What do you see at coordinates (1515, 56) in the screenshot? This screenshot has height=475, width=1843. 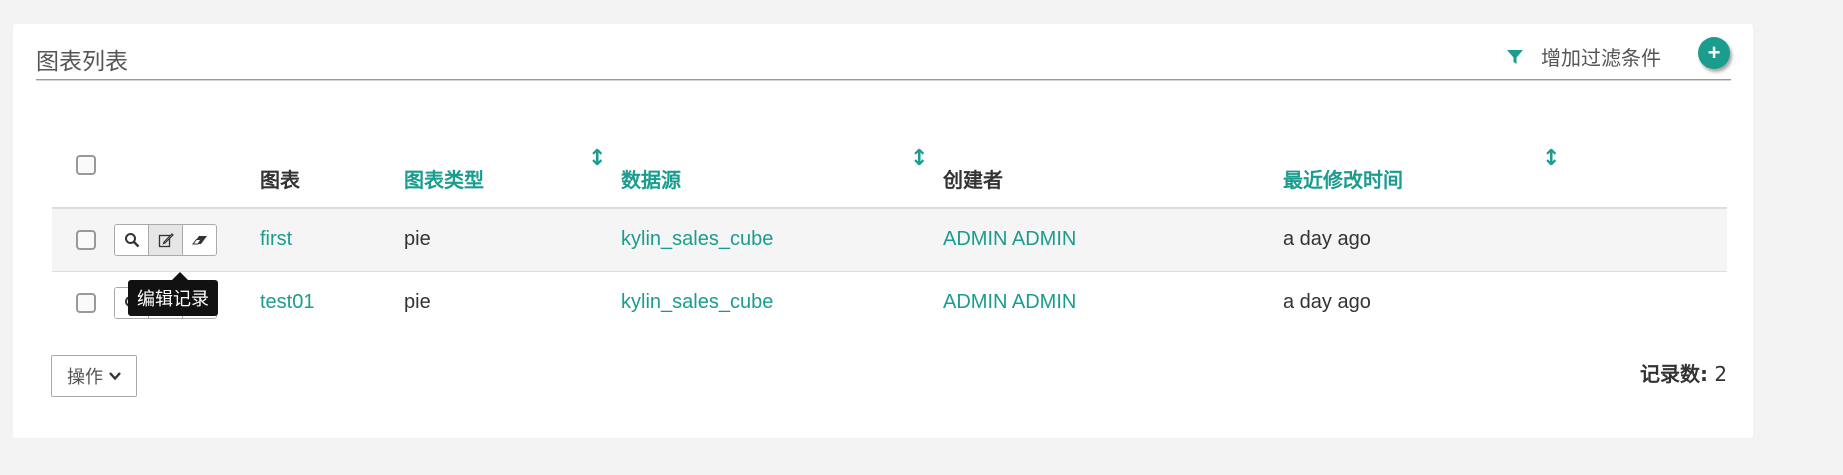 I see `filter-icon` at bounding box center [1515, 56].